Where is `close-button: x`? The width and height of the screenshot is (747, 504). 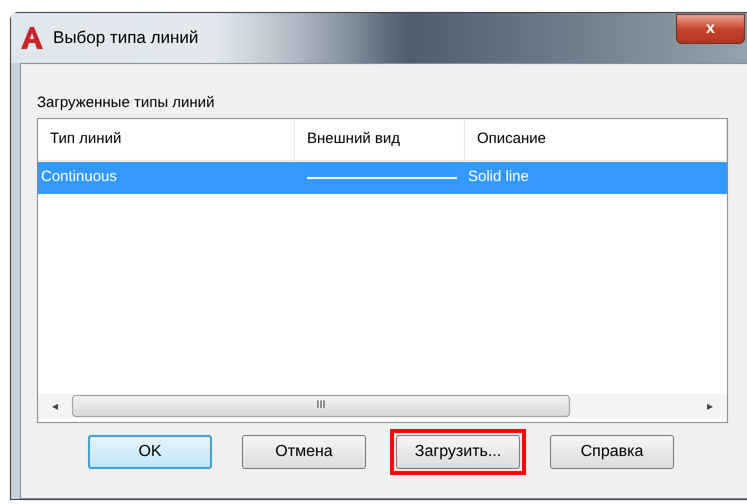
close-button: x is located at coordinates (710, 29).